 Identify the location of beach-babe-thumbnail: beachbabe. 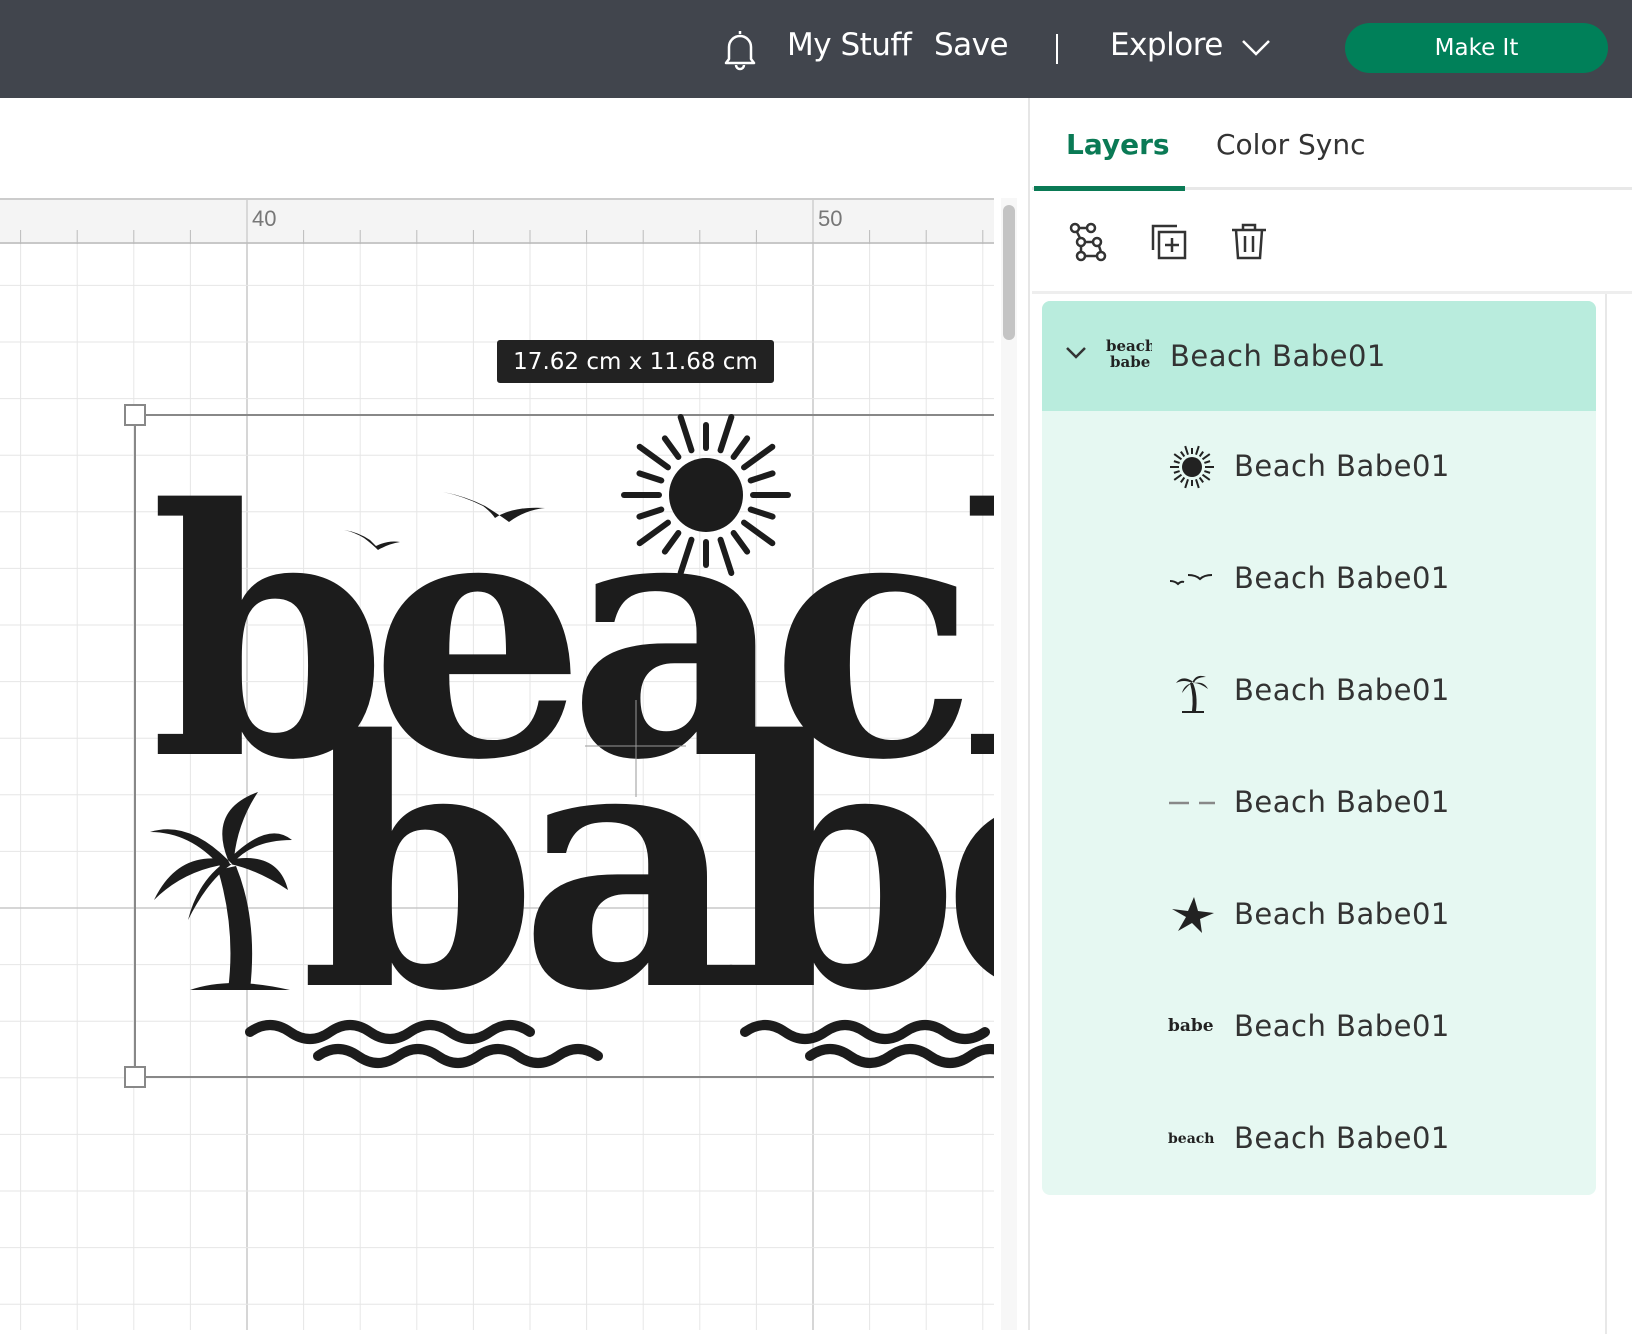
(1129, 354).